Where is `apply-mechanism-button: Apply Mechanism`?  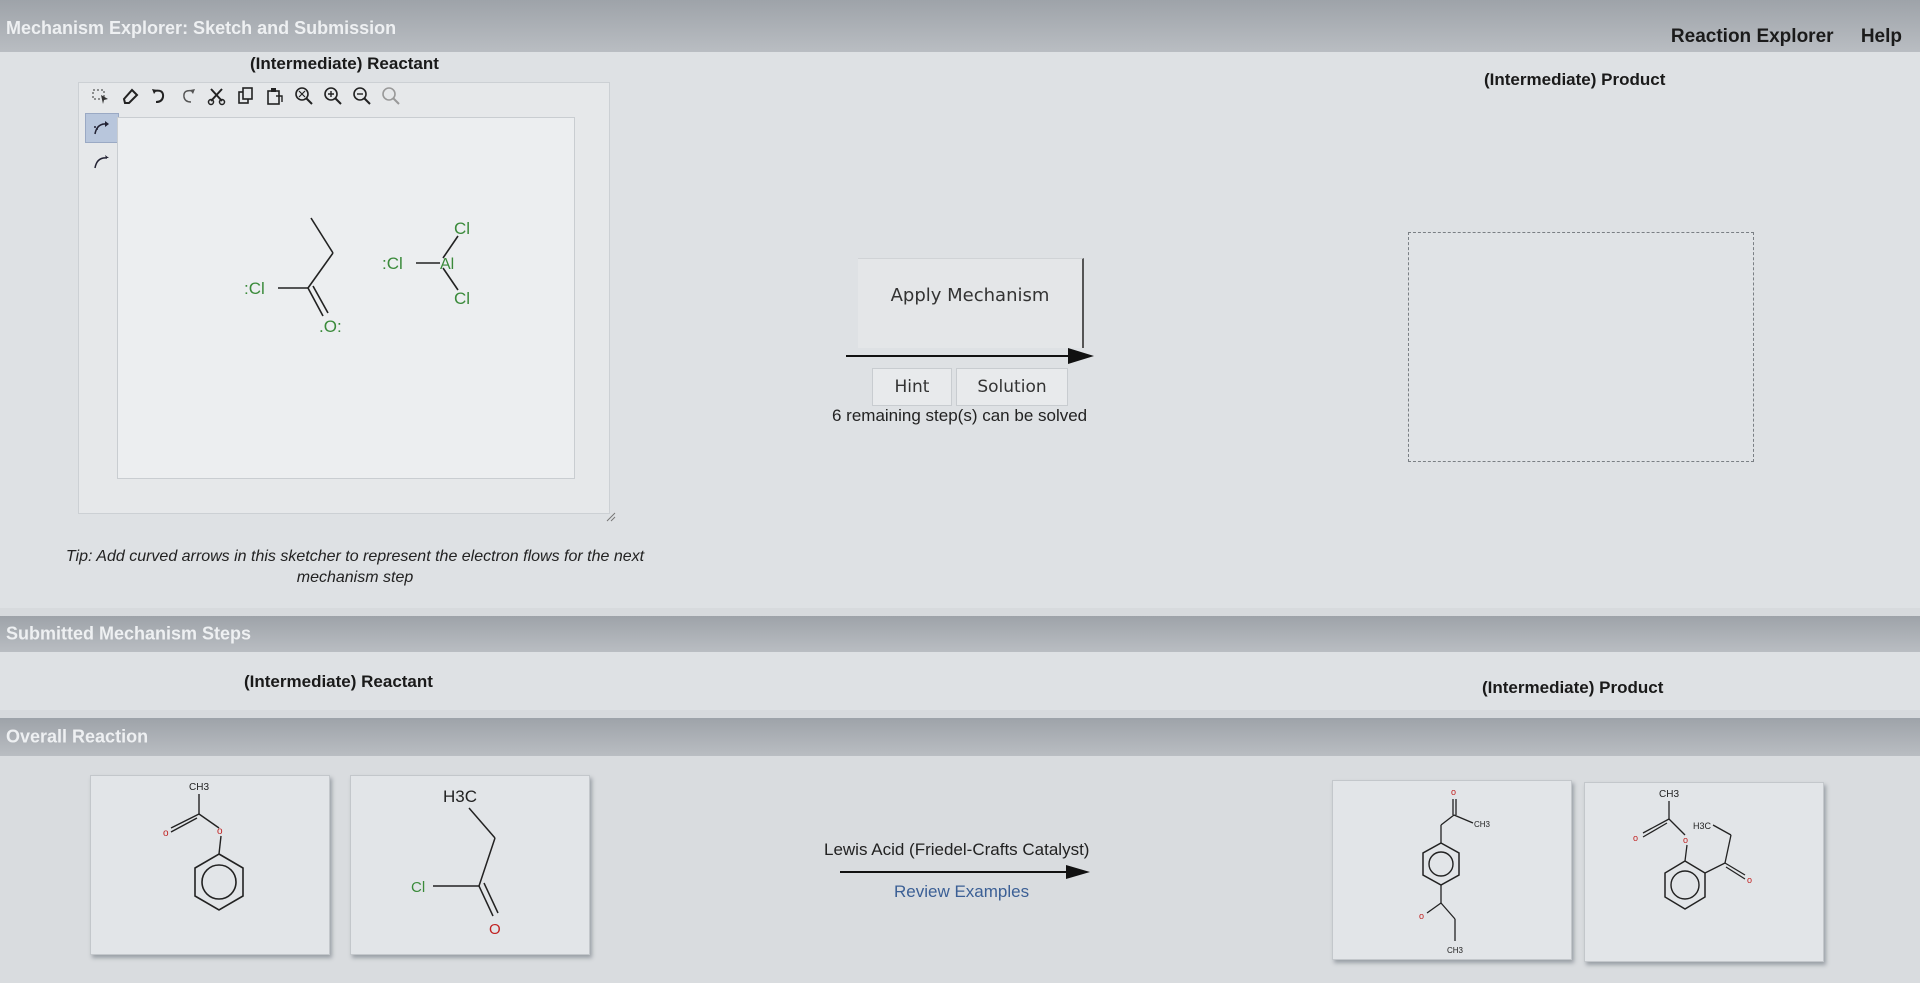
apply-mechanism-button: Apply Mechanism is located at coordinates (971, 303).